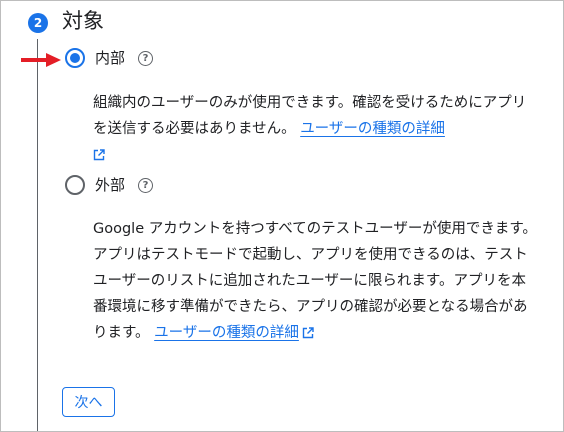 The height and width of the screenshot is (432, 564). What do you see at coordinates (75, 58) in the screenshot?
I see `radio-internal` at bounding box center [75, 58].